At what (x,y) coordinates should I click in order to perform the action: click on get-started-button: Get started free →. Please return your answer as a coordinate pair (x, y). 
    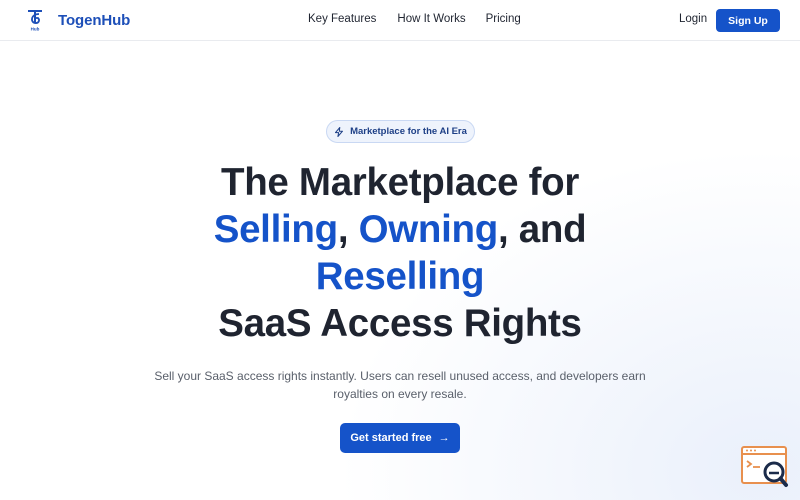
    Looking at the image, I should click on (400, 438).